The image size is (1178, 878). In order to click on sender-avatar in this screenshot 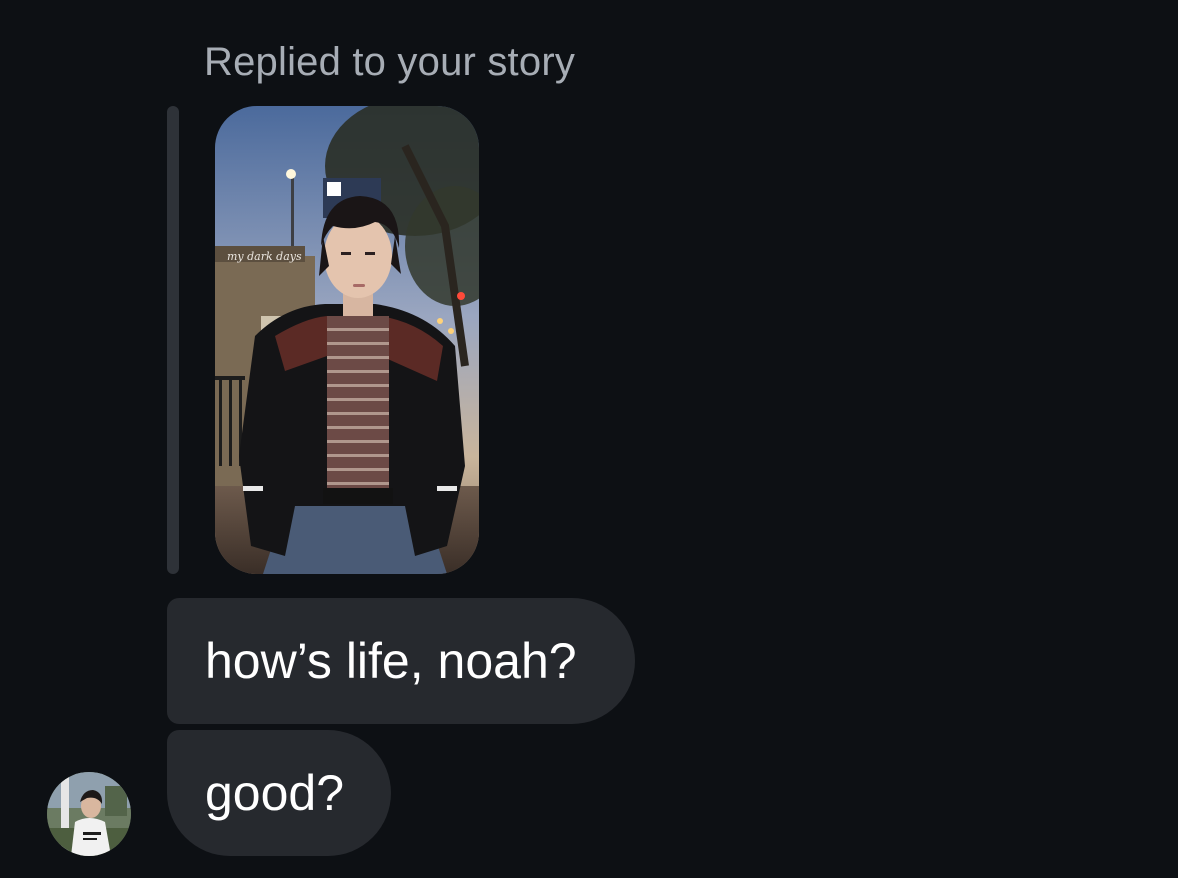, I will do `click(89, 814)`.